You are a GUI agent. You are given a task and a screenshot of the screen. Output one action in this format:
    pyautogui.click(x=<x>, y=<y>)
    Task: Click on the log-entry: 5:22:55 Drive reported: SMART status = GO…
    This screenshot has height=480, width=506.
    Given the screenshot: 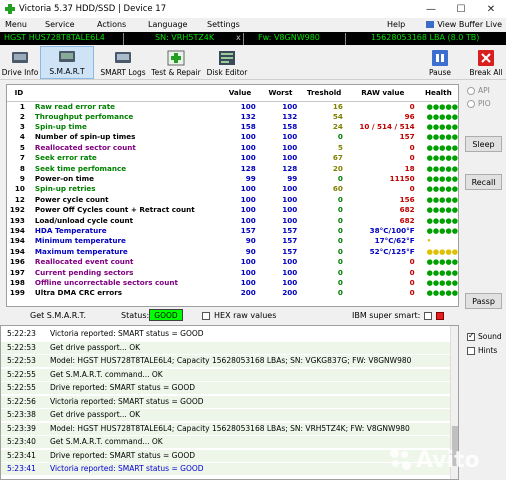 What is the action you would take?
    pyautogui.click(x=227, y=388)
    